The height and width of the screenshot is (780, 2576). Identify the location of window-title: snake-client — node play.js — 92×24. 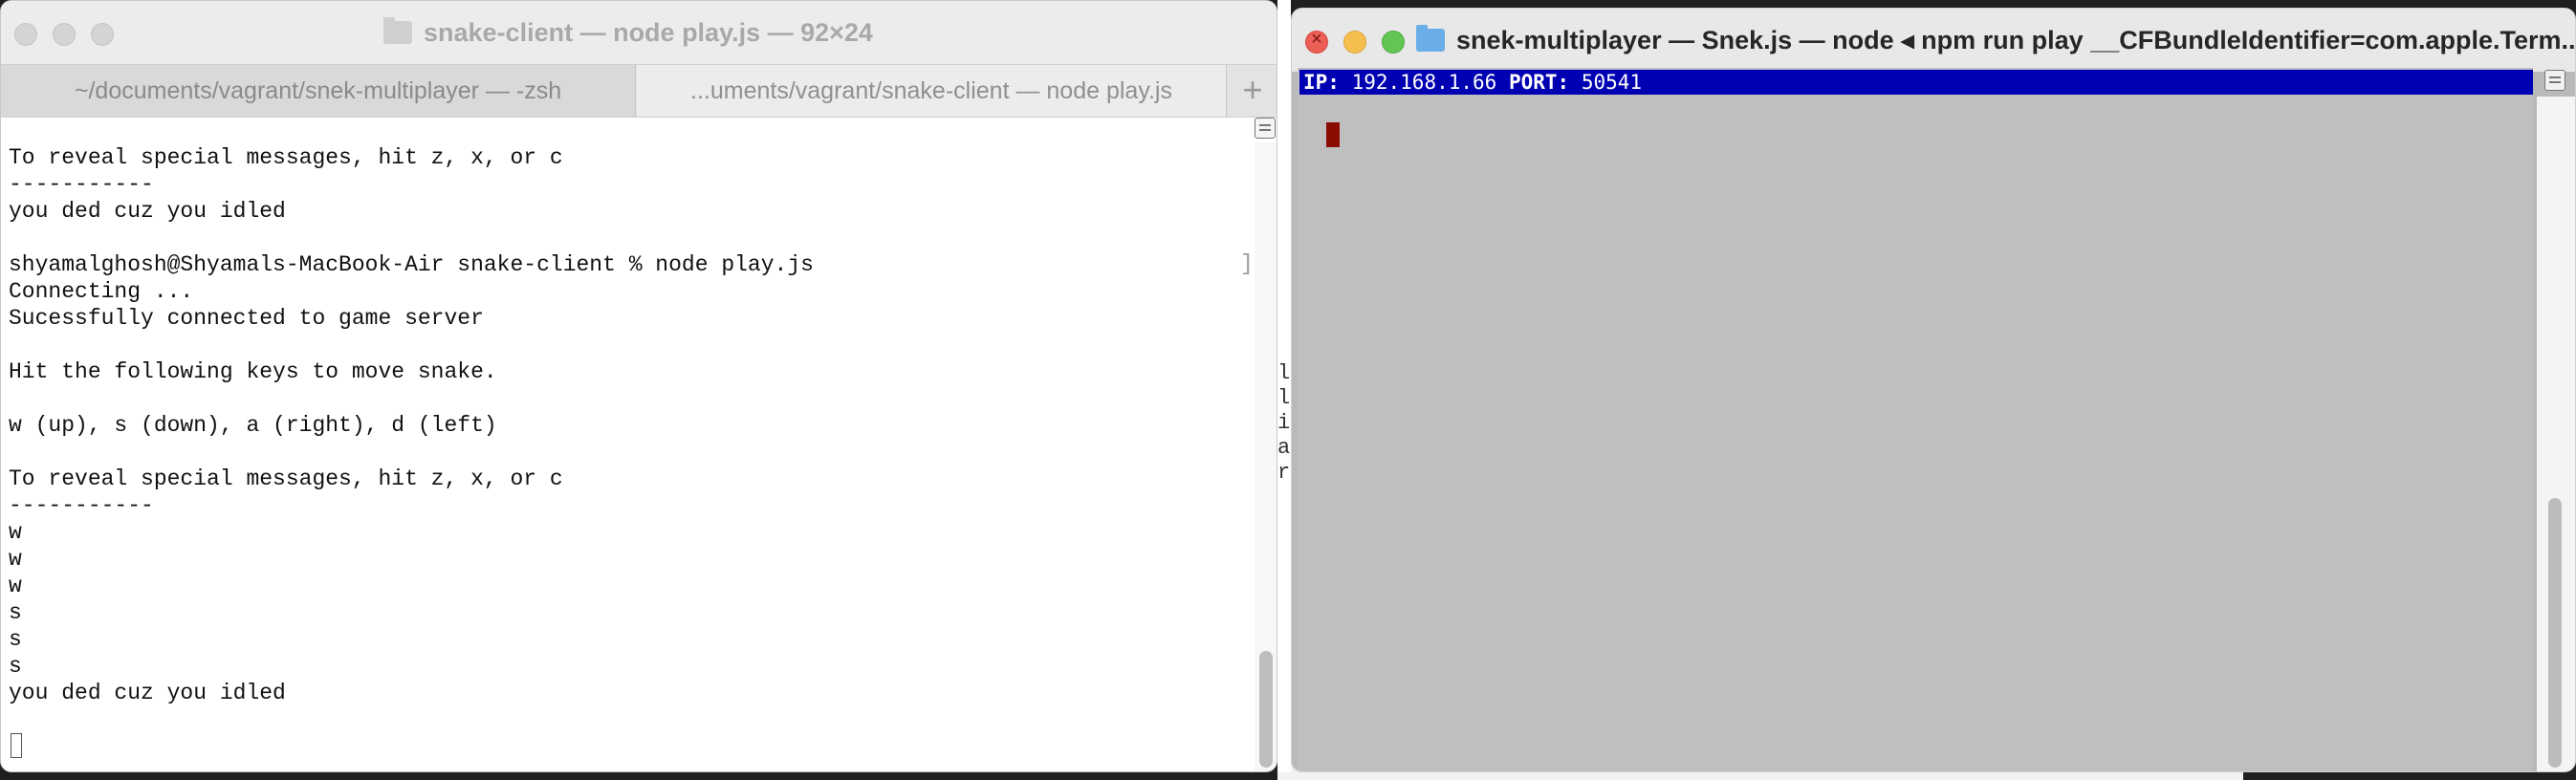
(628, 32).